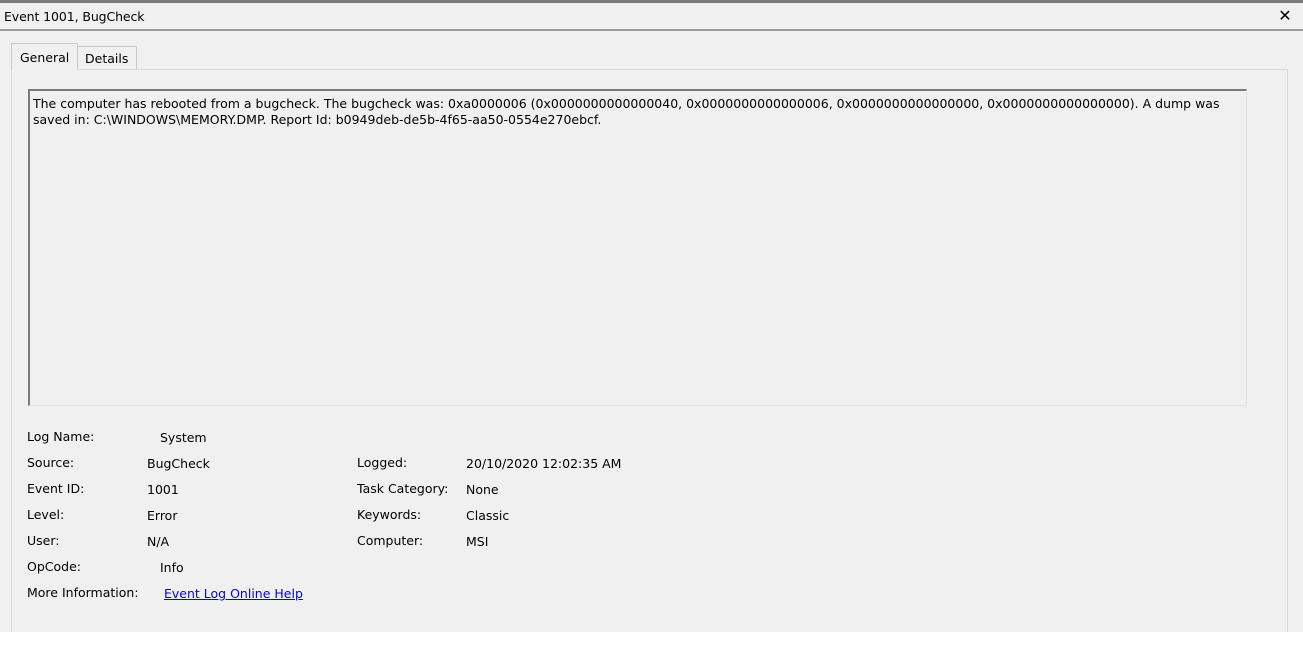 Image resolution: width=1303 pixels, height=648 pixels. I want to click on user-value: N/A, so click(158, 541).